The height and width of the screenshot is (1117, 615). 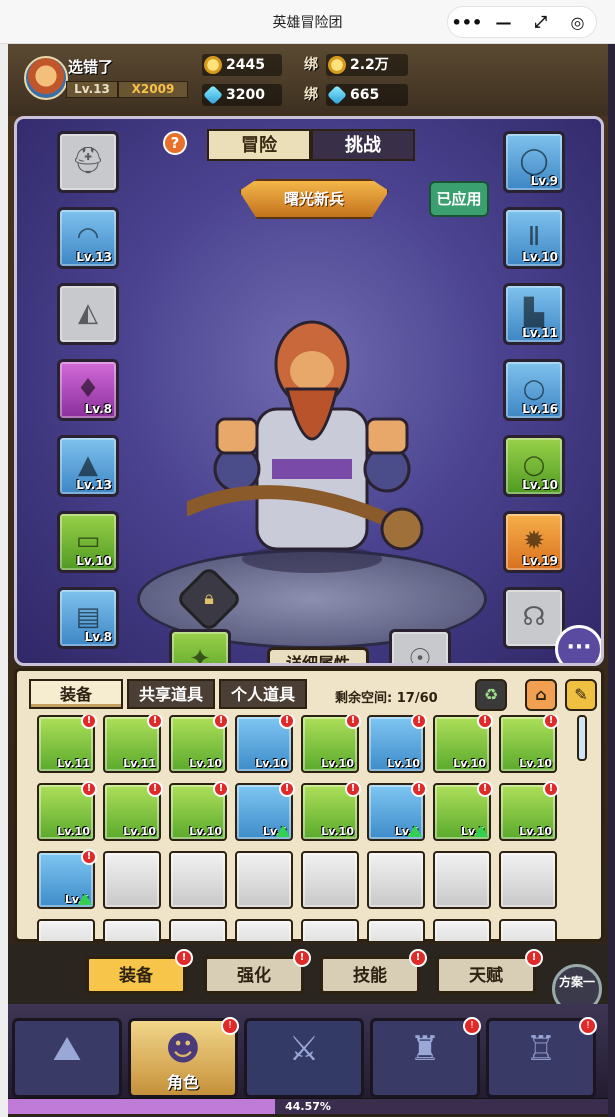 I want to click on lock-icon: 🔒︎, so click(x=209, y=598).